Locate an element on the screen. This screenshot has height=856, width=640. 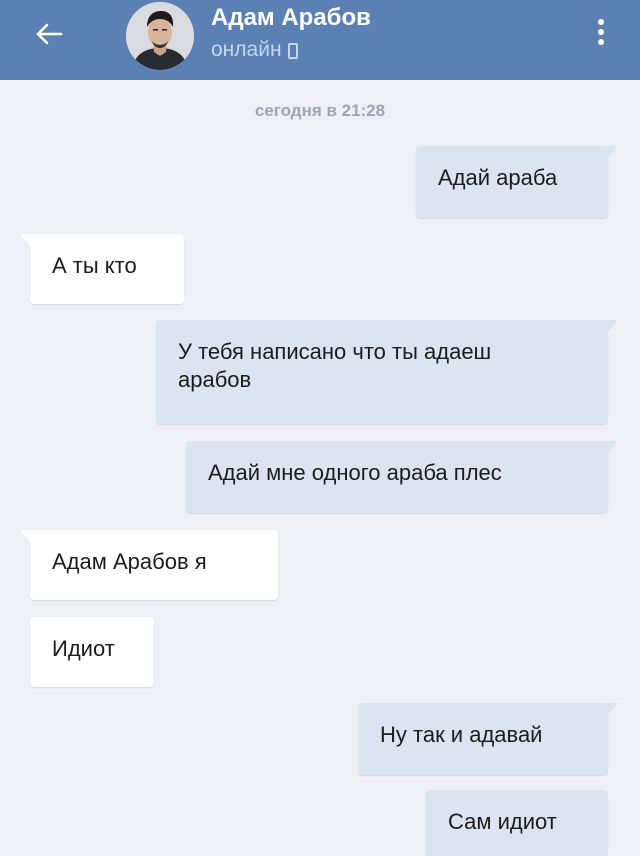
message-text: Адай араба is located at coordinates (498, 177).